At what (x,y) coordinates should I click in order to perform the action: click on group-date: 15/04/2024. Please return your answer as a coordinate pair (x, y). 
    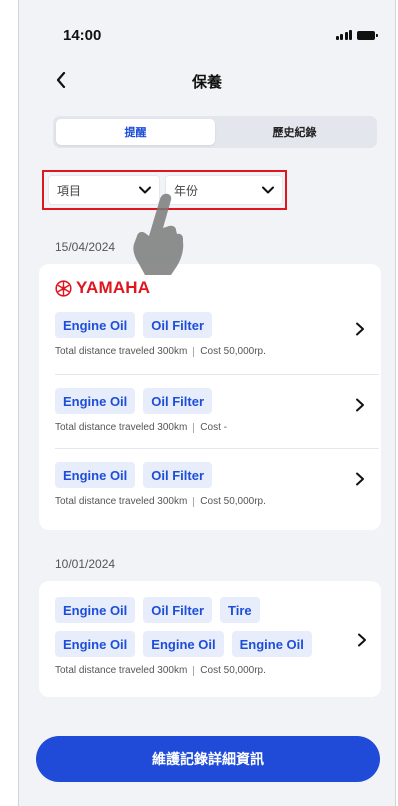
    Looking at the image, I should click on (85, 247).